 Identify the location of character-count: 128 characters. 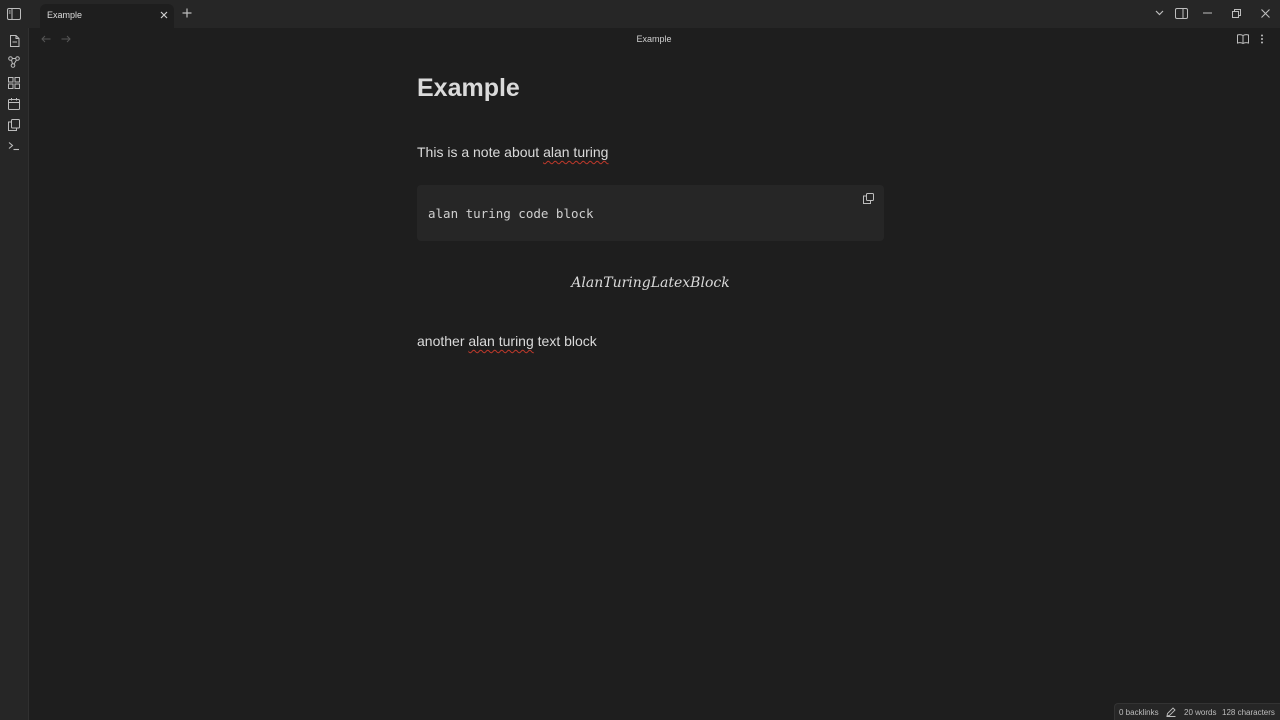
(1248, 712).